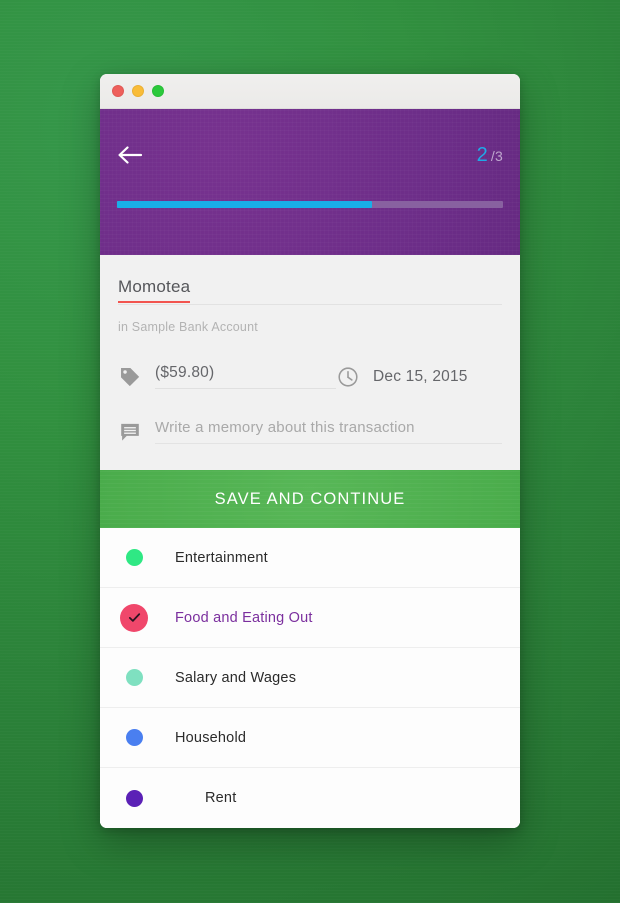 The width and height of the screenshot is (620, 903). What do you see at coordinates (221, 798) in the screenshot?
I see `category-label: Rent` at bounding box center [221, 798].